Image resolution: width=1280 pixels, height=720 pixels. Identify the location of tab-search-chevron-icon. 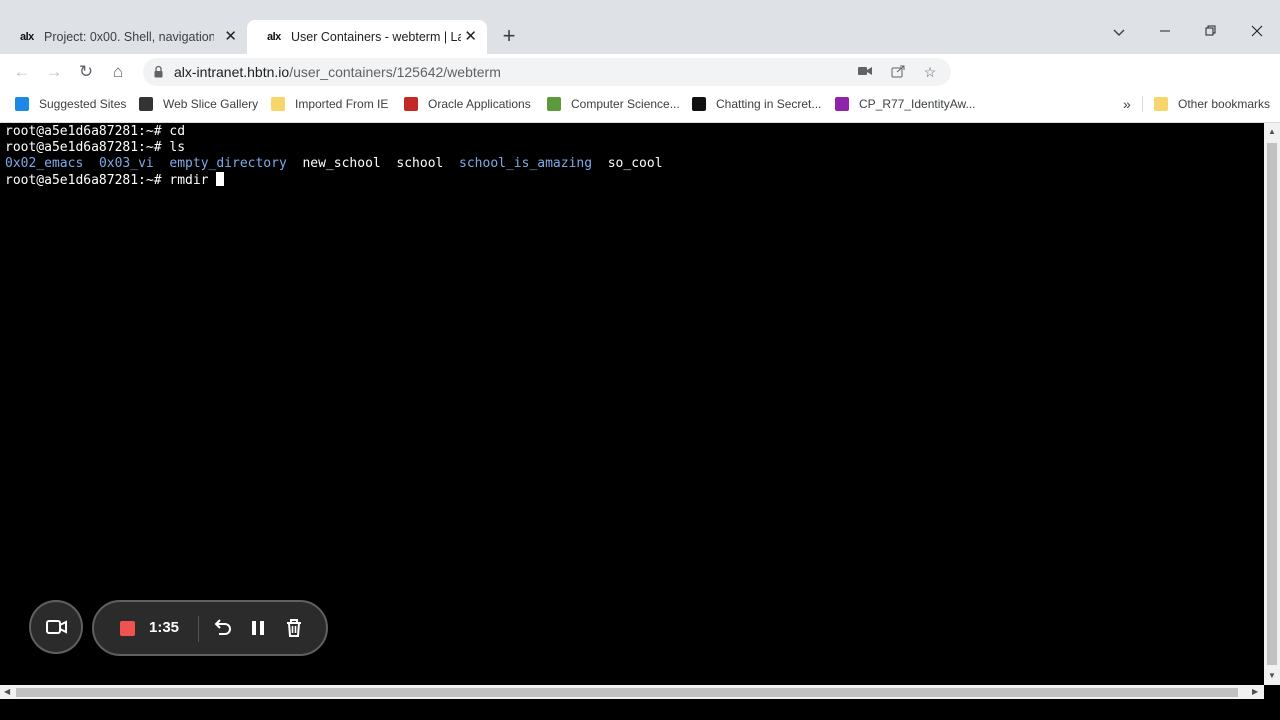
(1119, 32).